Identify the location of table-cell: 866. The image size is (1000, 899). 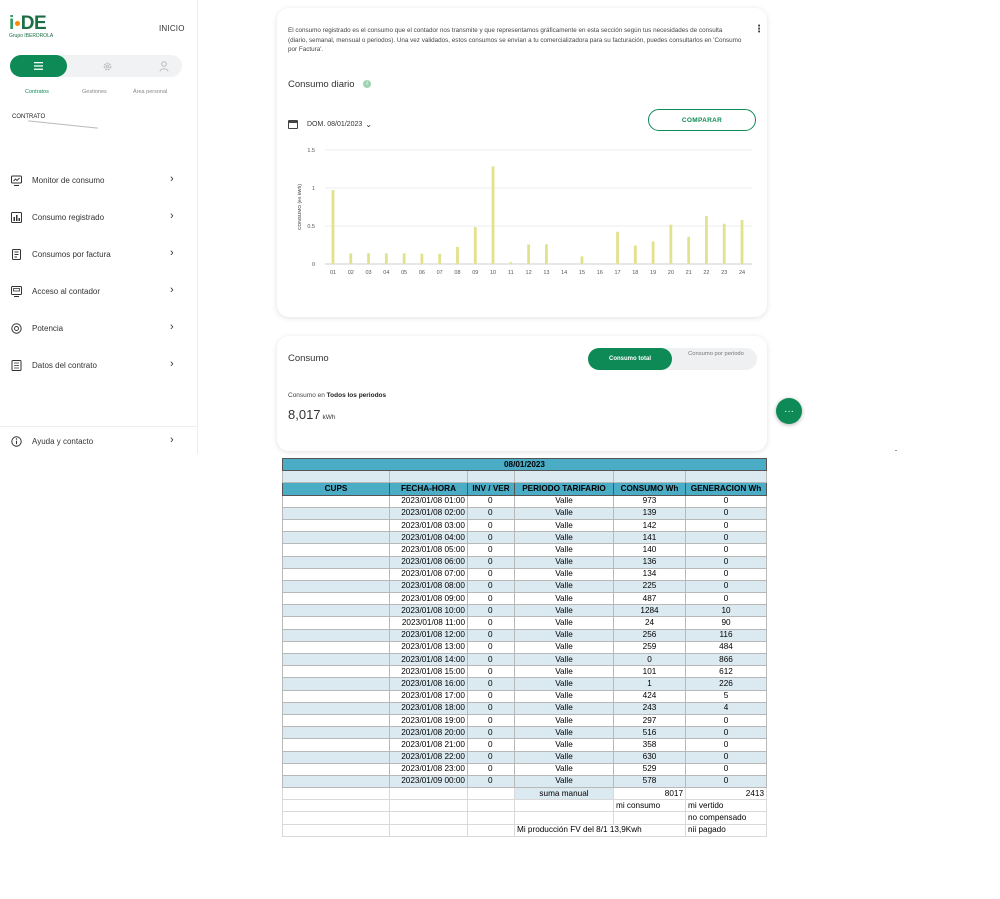
(726, 659).